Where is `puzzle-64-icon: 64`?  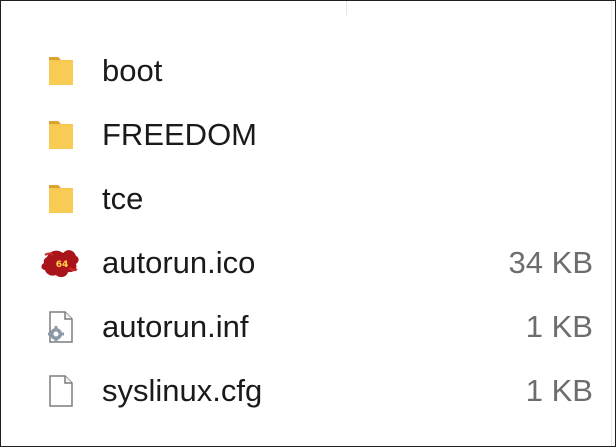 puzzle-64-icon: 64 is located at coordinates (61, 263).